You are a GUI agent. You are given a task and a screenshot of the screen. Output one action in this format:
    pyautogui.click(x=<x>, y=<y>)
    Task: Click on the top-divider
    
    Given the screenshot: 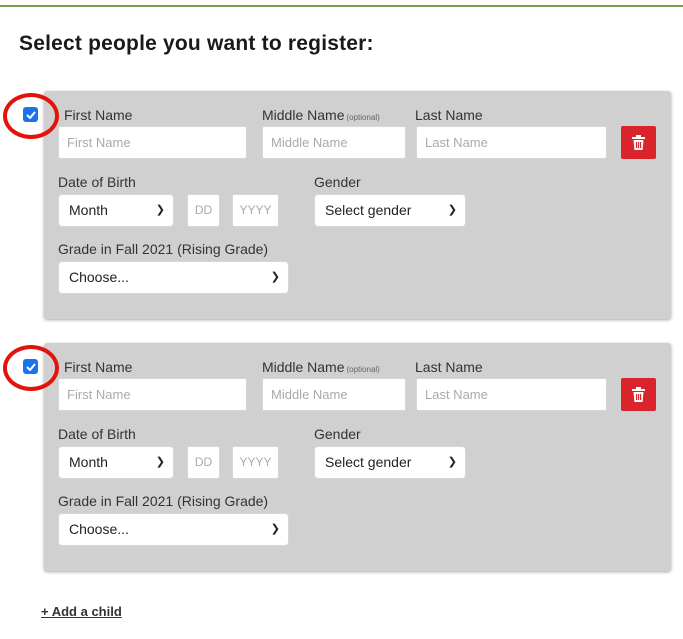 What is the action you would take?
    pyautogui.click(x=341, y=6)
    